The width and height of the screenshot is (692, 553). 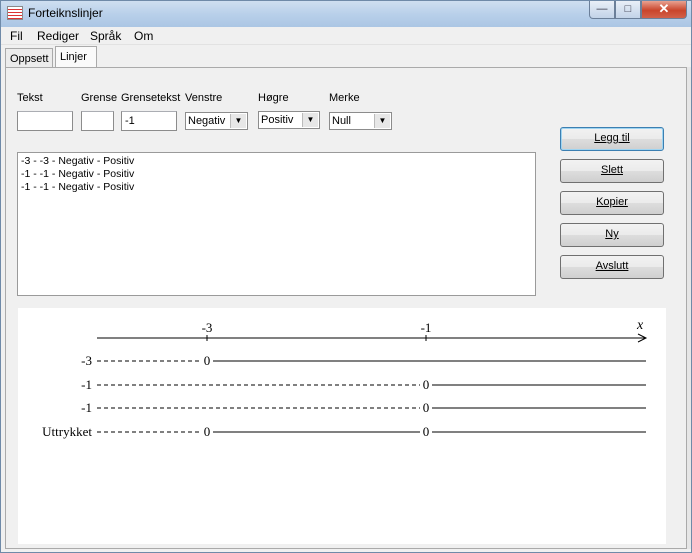 What do you see at coordinates (612, 235) in the screenshot?
I see `ny-button: Ny` at bounding box center [612, 235].